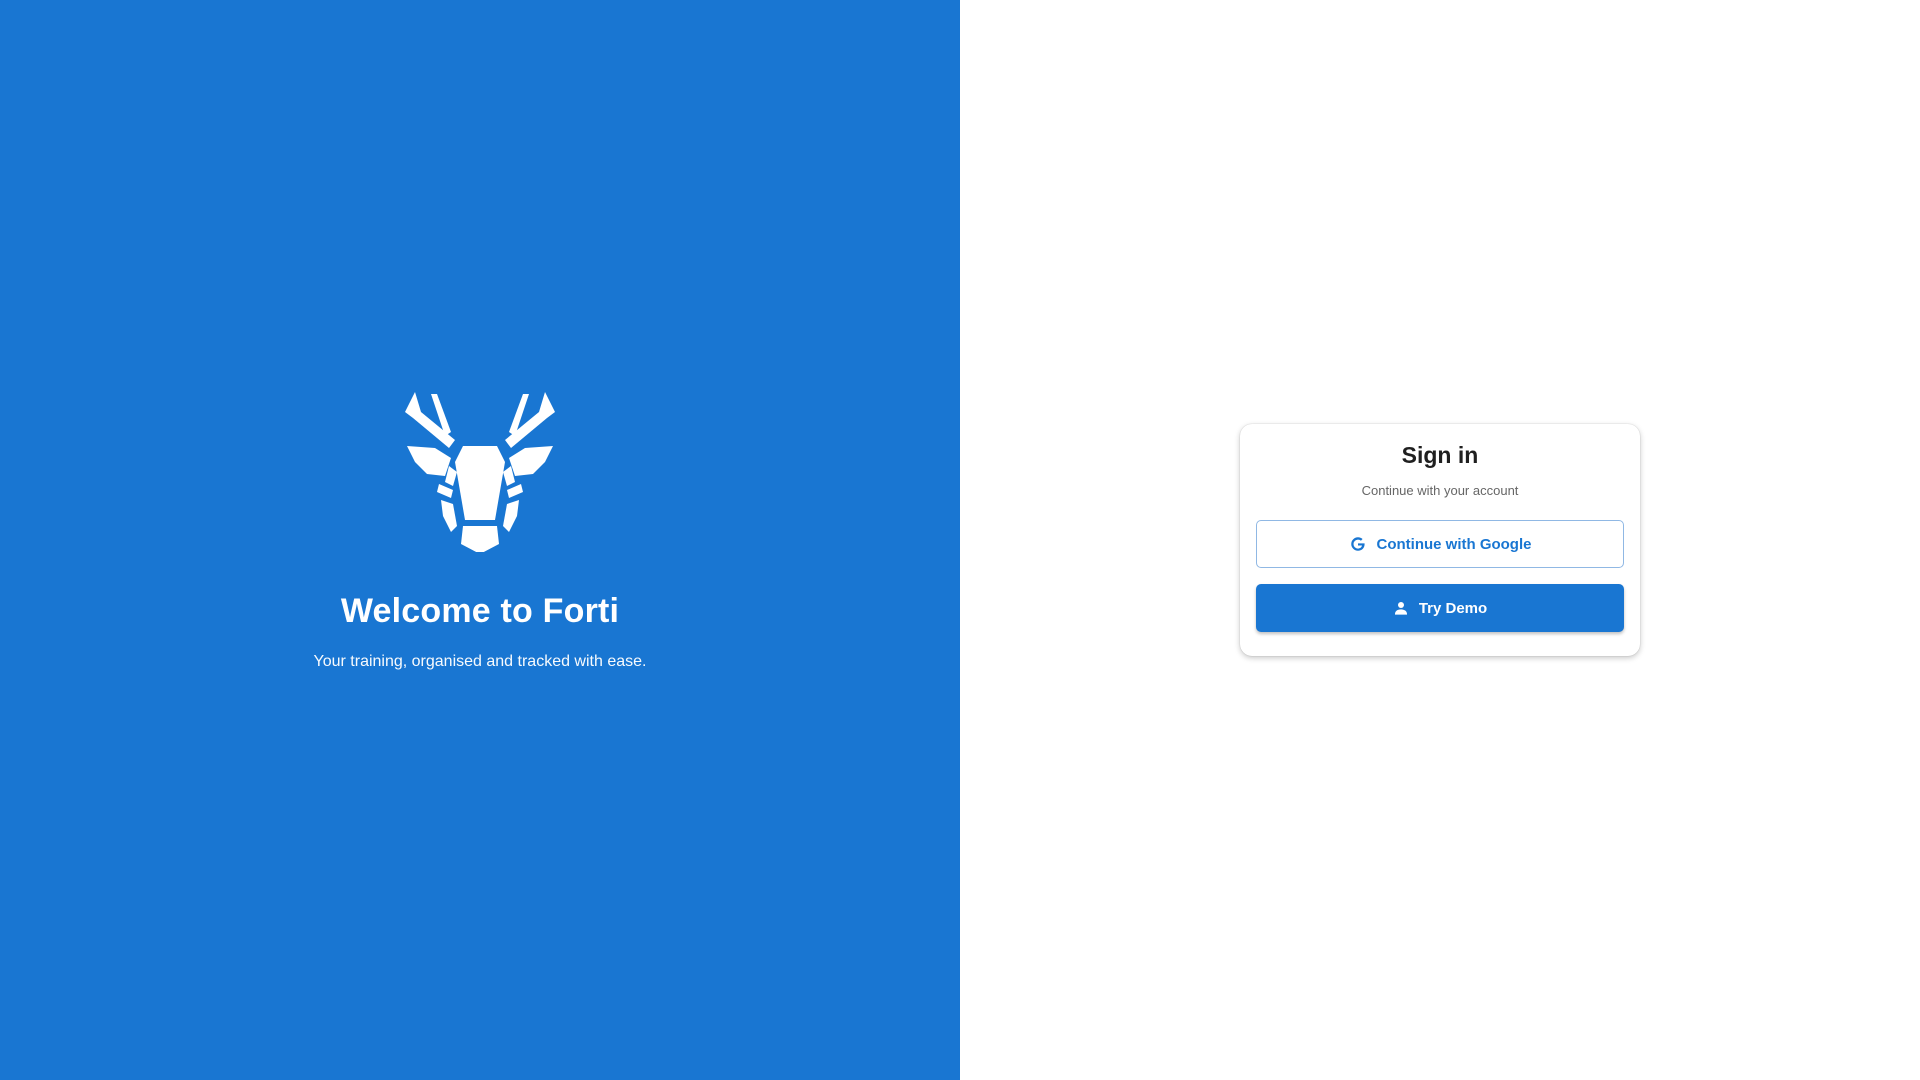 This screenshot has height=1080, width=1920. What do you see at coordinates (480, 471) in the screenshot?
I see `stag-head-logo-icon` at bounding box center [480, 471].